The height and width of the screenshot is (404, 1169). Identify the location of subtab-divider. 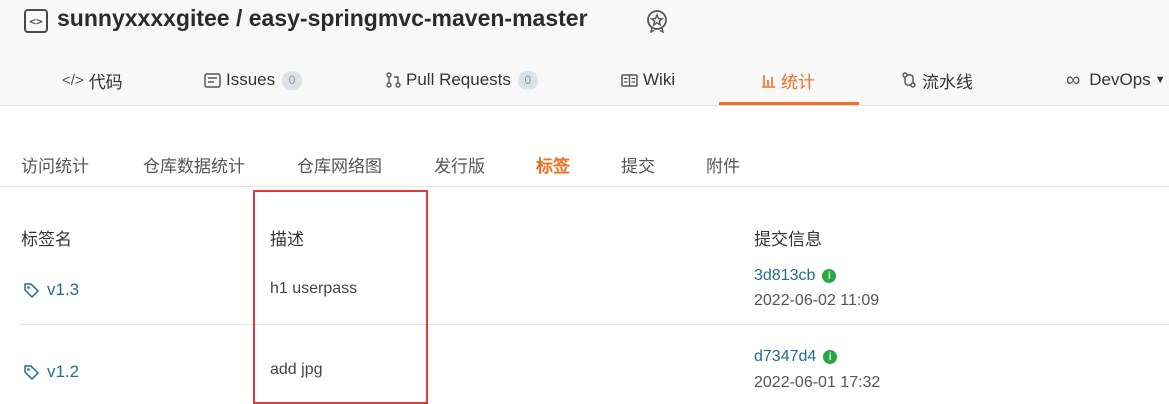
(584, 186).